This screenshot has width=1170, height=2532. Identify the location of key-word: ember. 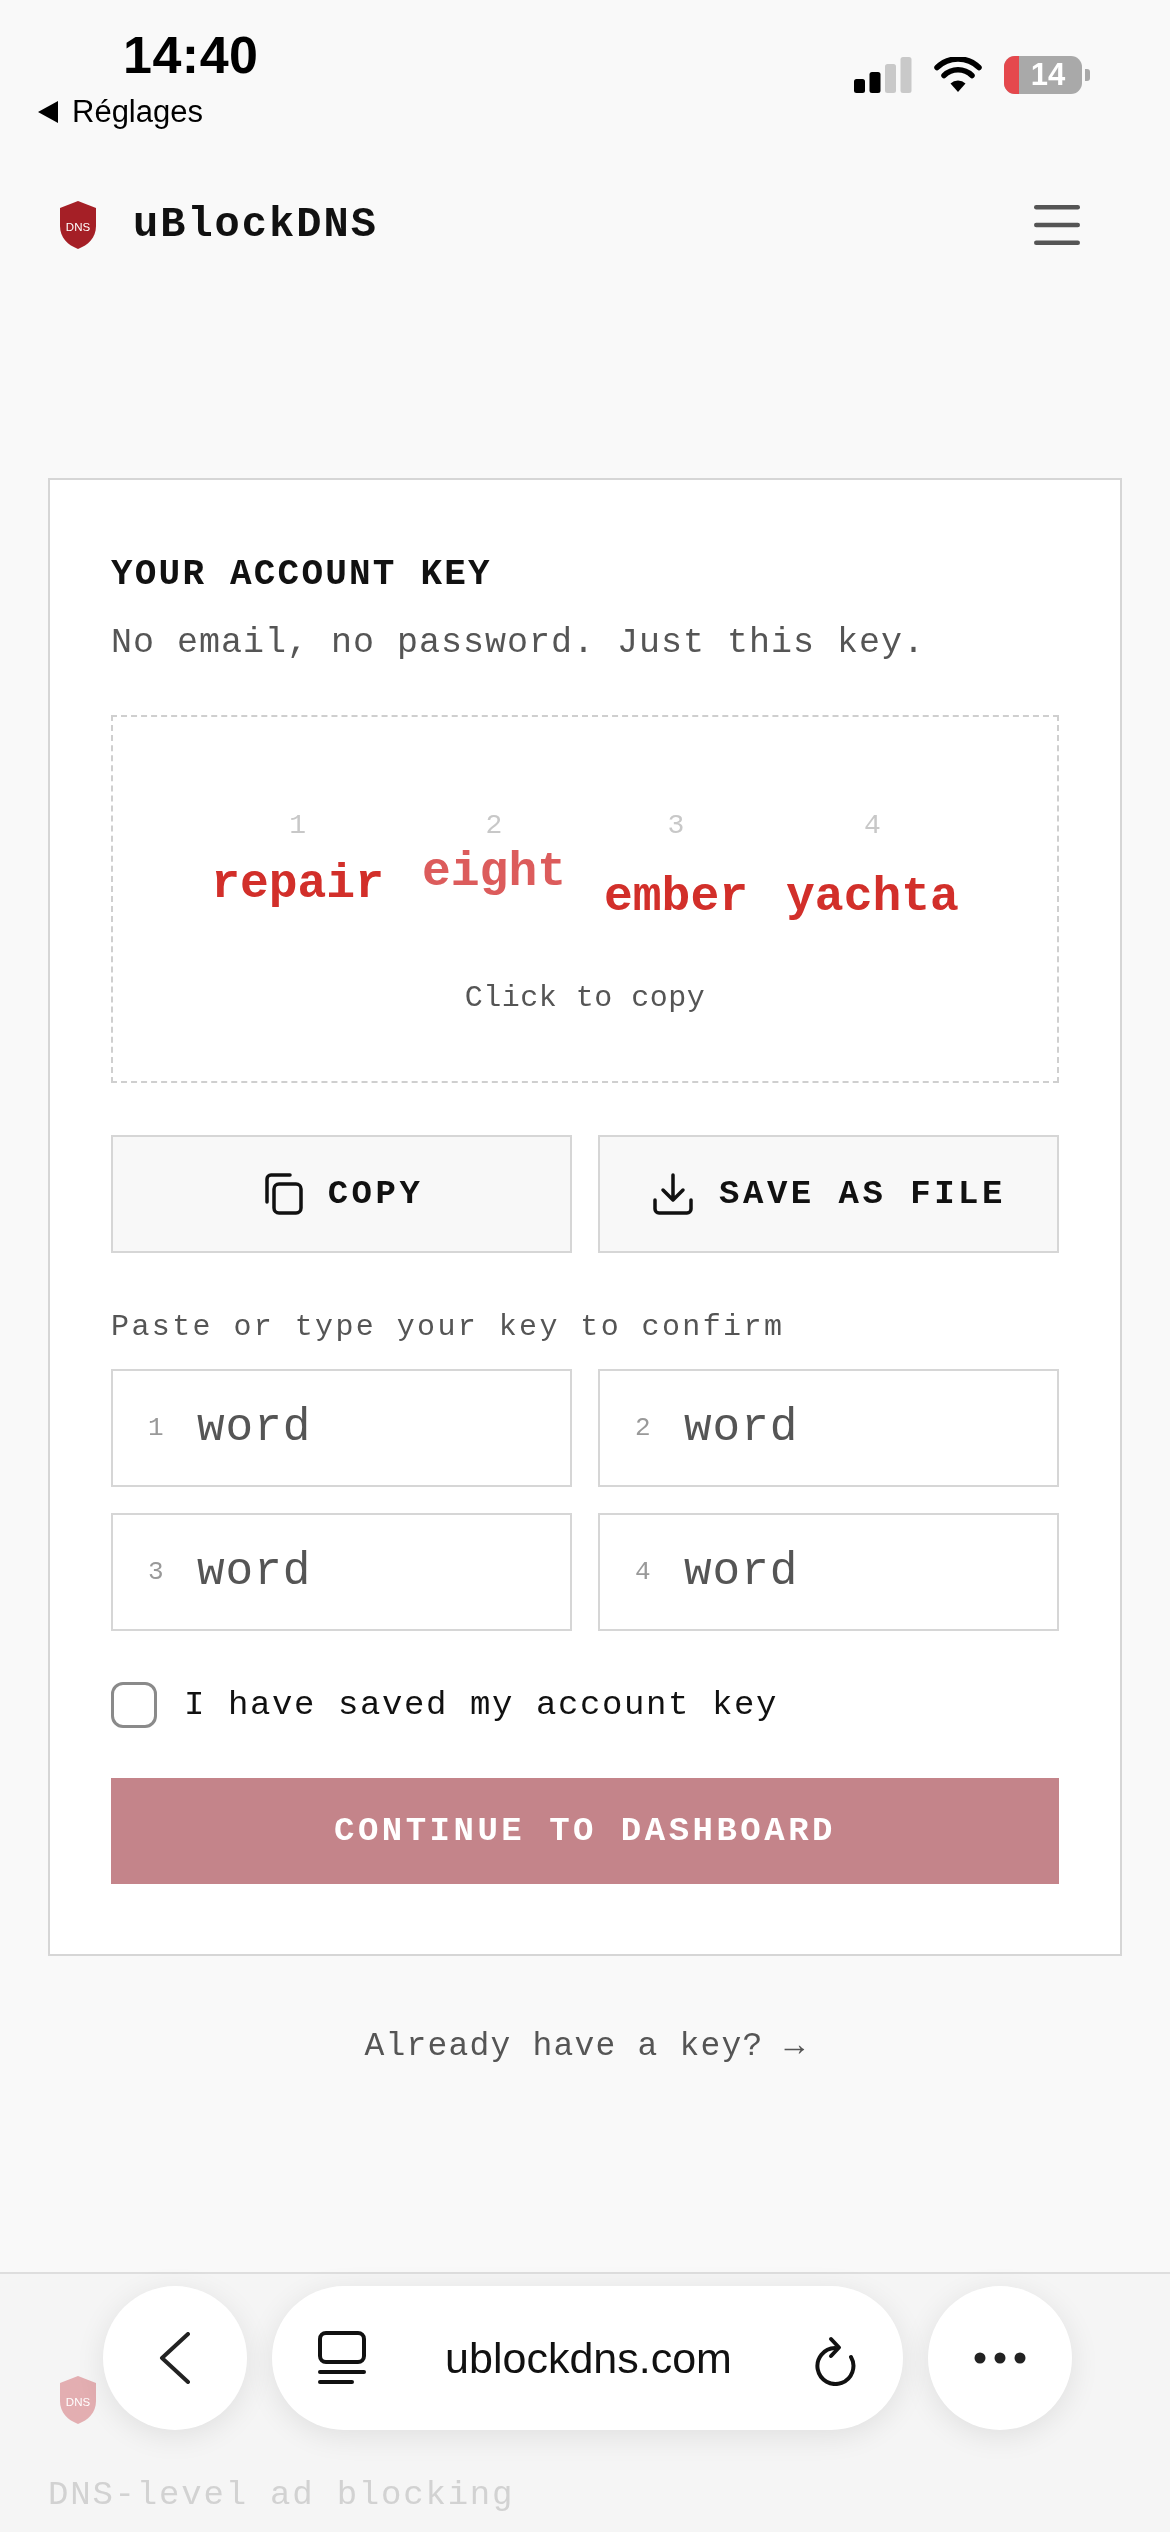
(676, 897).